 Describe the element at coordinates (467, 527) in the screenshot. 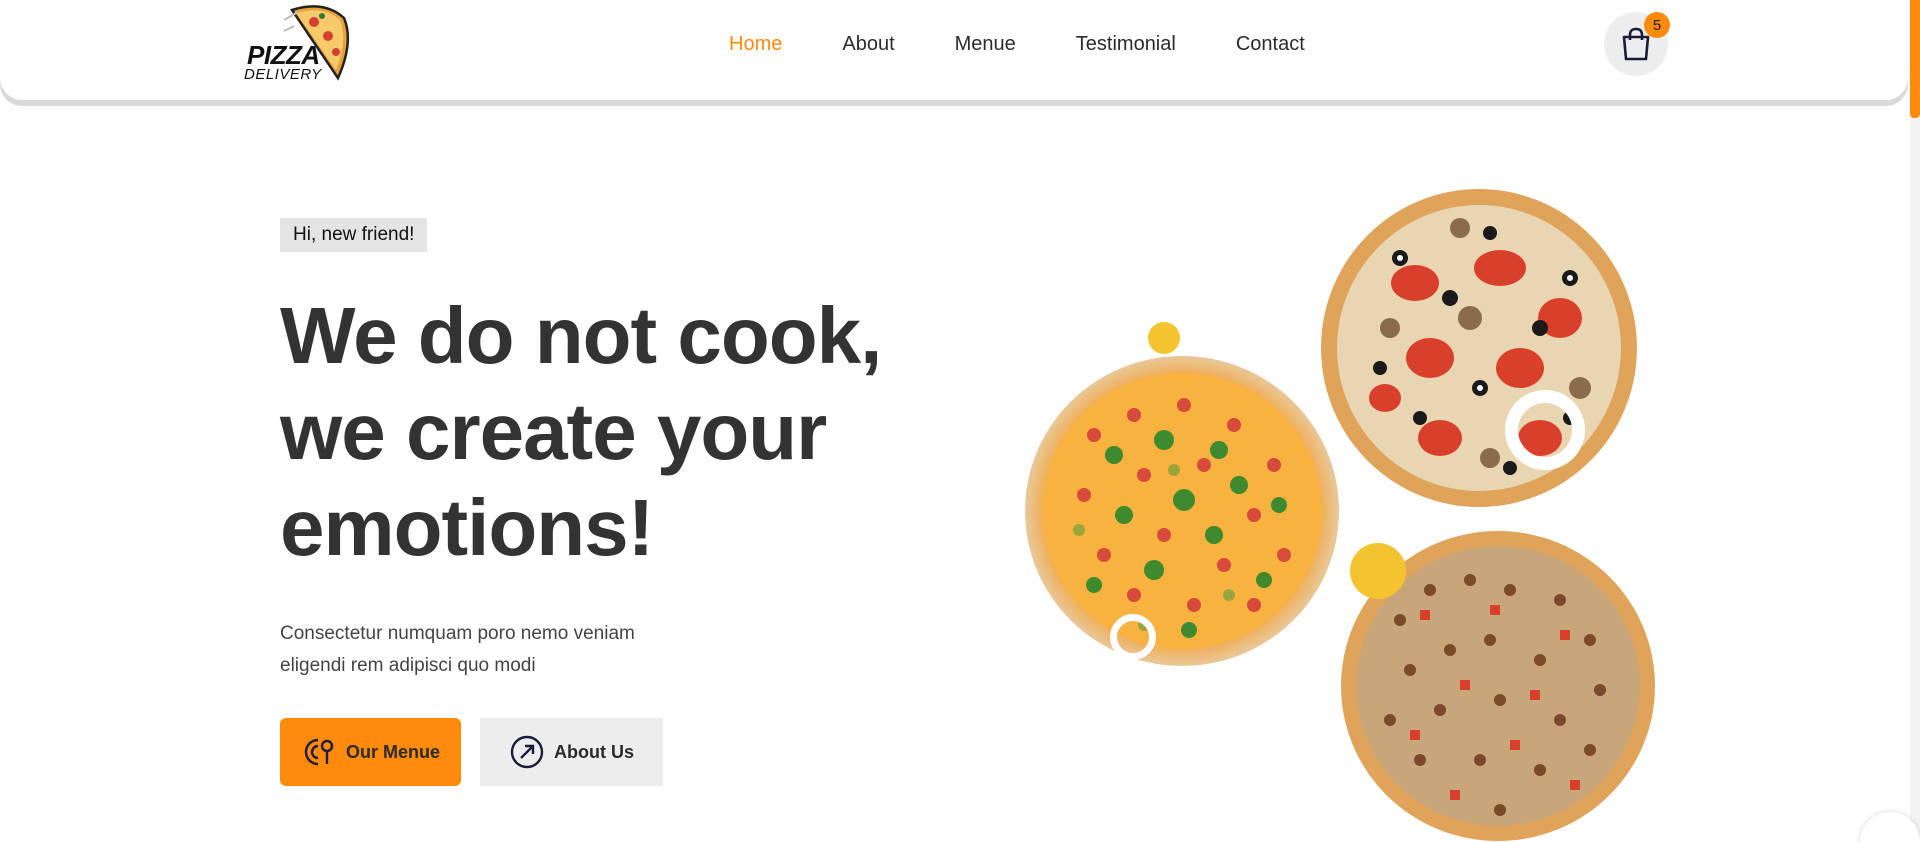

I see `headline-line-3: emotions!` at that location.